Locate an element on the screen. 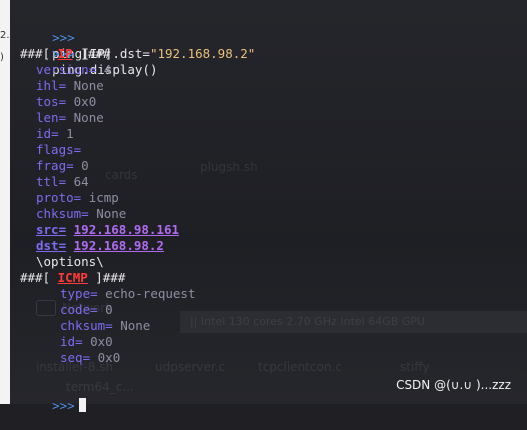 This screenshot has height=430, width=527. field-name: ihl is located at coordinates (47, 85).